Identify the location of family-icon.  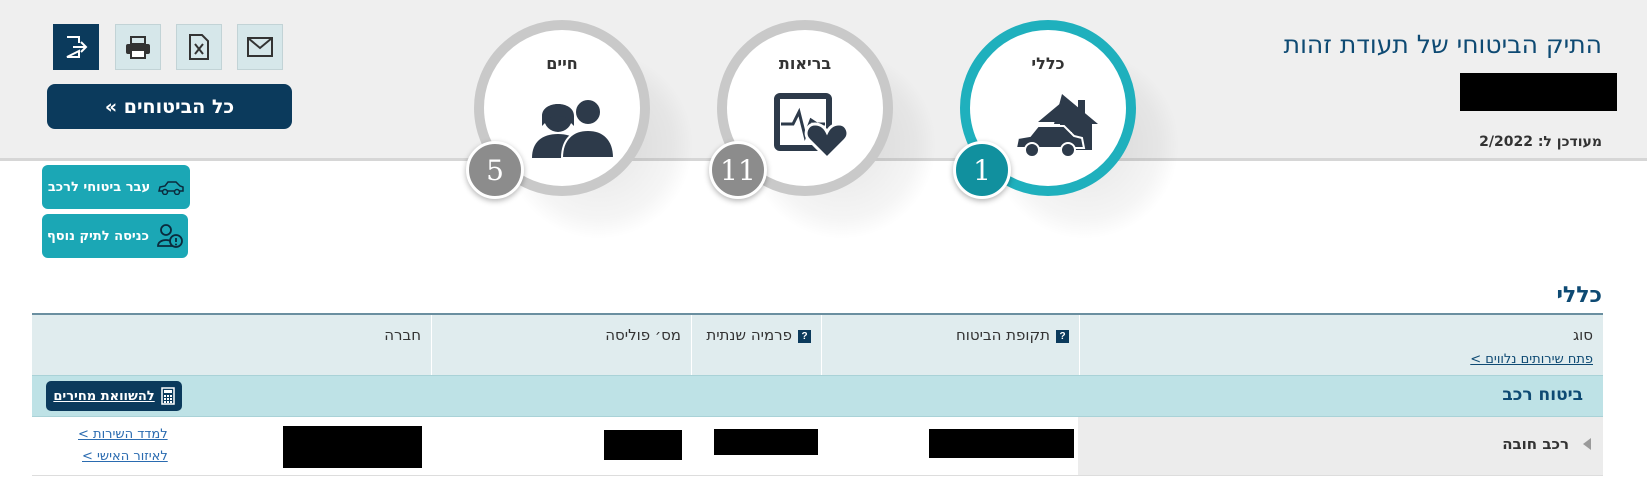
(574, 128).